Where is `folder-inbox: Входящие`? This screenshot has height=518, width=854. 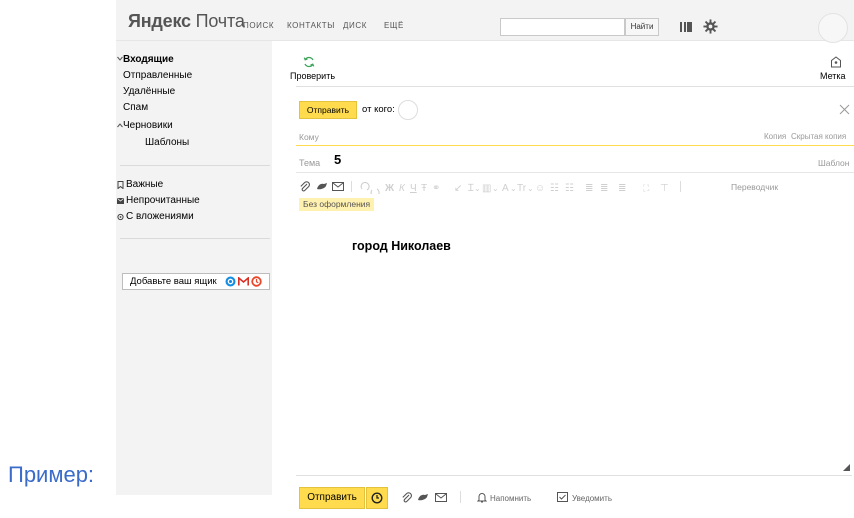
folder-inbox: Входящие is located at coordinates (148, 59).